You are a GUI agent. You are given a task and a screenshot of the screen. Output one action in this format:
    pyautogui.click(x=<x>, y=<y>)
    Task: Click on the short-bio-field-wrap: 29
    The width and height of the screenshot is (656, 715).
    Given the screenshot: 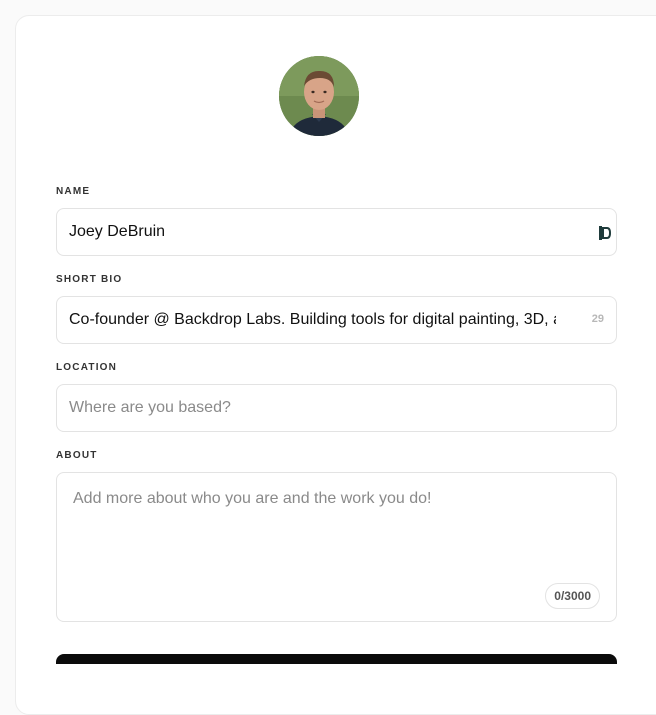 What is the action you would take?
    pyautogui.click(x=336, y=320)
    